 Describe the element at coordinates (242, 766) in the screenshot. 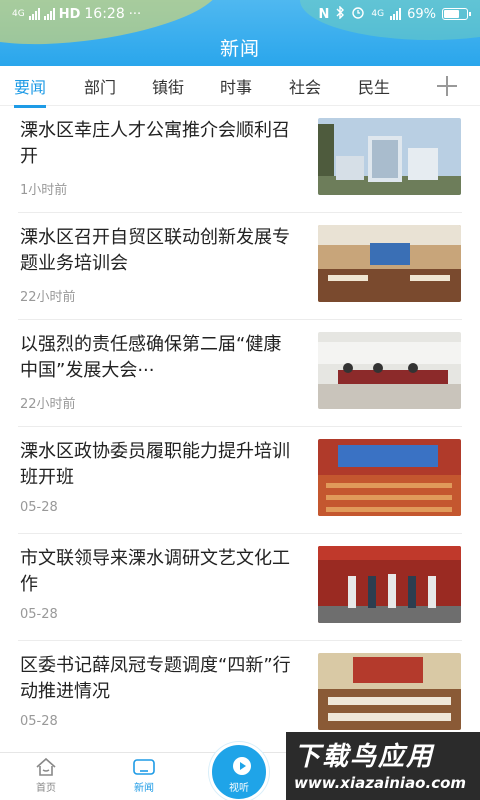

I see `play-icon` at that location.